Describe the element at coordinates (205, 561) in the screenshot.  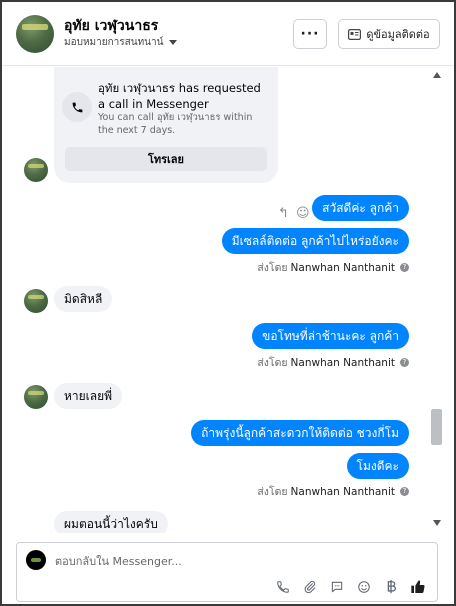
I see `reply-input` at that location.